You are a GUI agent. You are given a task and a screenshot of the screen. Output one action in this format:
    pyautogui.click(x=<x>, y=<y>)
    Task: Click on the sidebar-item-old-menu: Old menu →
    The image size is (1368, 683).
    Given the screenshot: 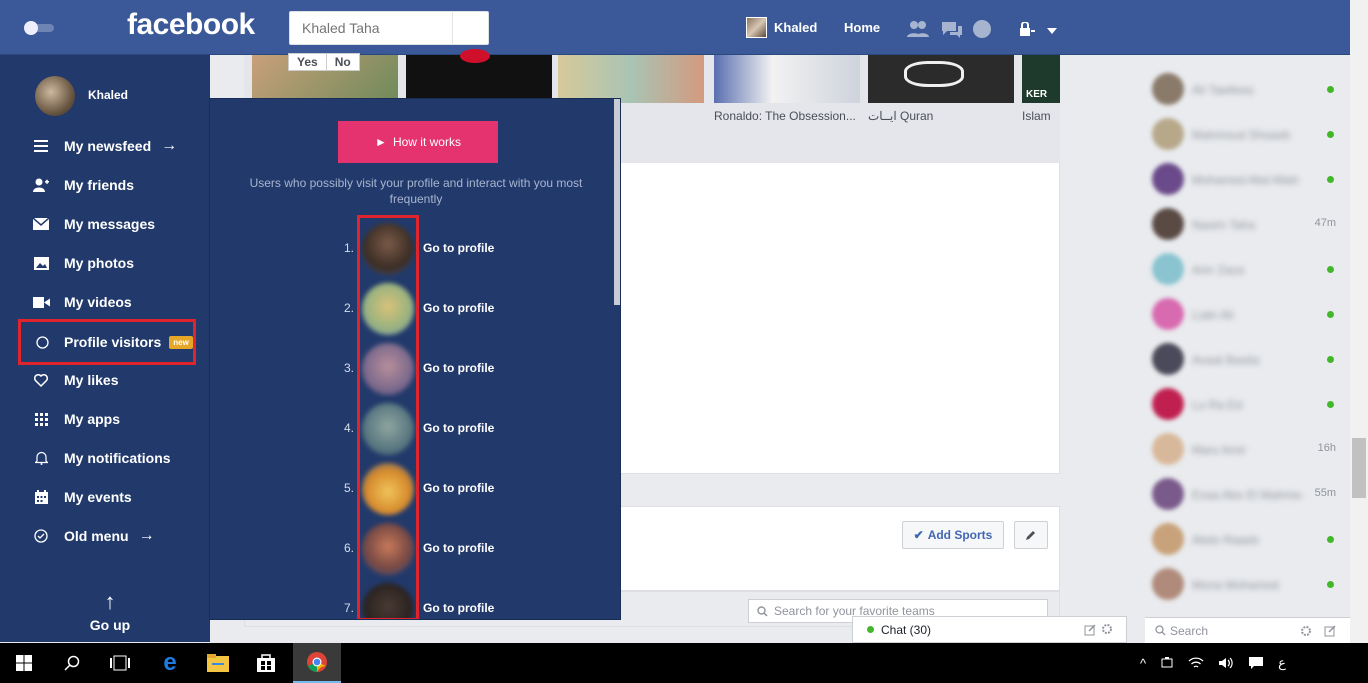 What is the action you would take?
    pyautogui.click(x=107, y=536)
    